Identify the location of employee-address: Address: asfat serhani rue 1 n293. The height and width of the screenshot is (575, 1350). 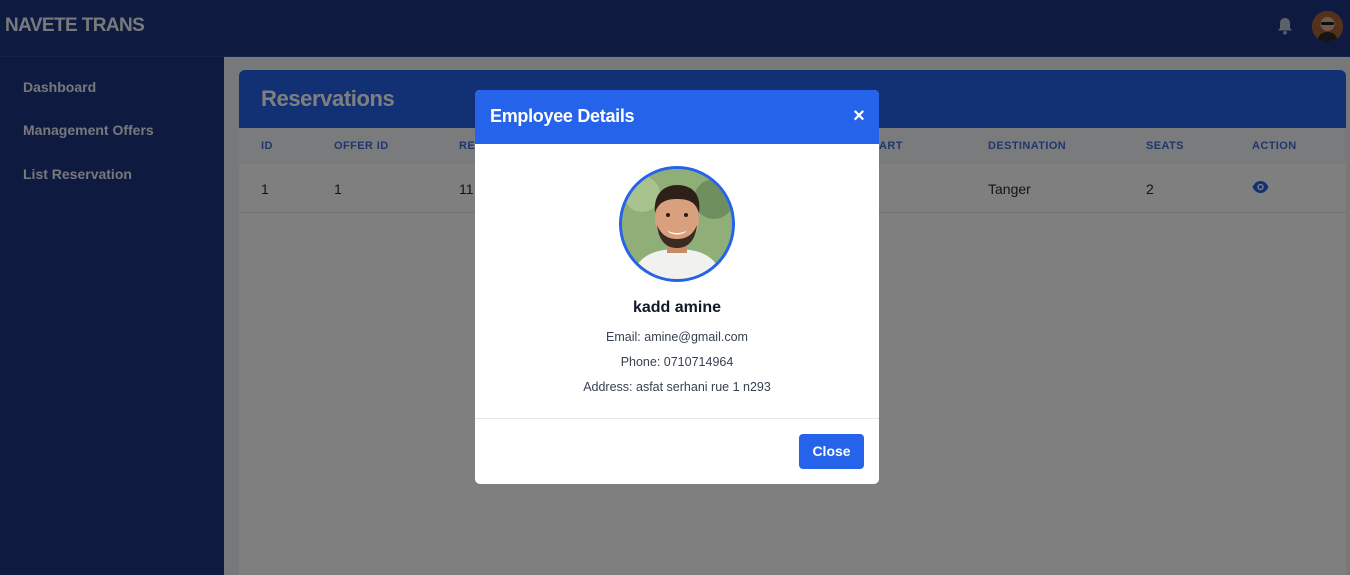
(677, 387).